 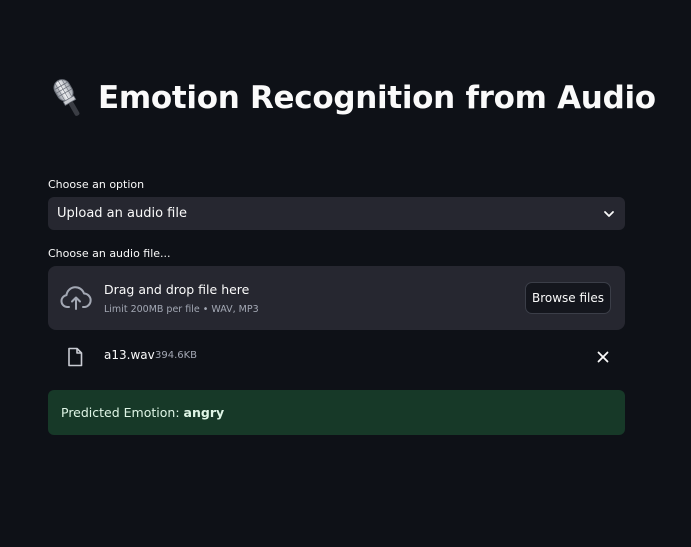 I want to click on uploaded-file-size: 394.6KB, so click(x=176, y=355).